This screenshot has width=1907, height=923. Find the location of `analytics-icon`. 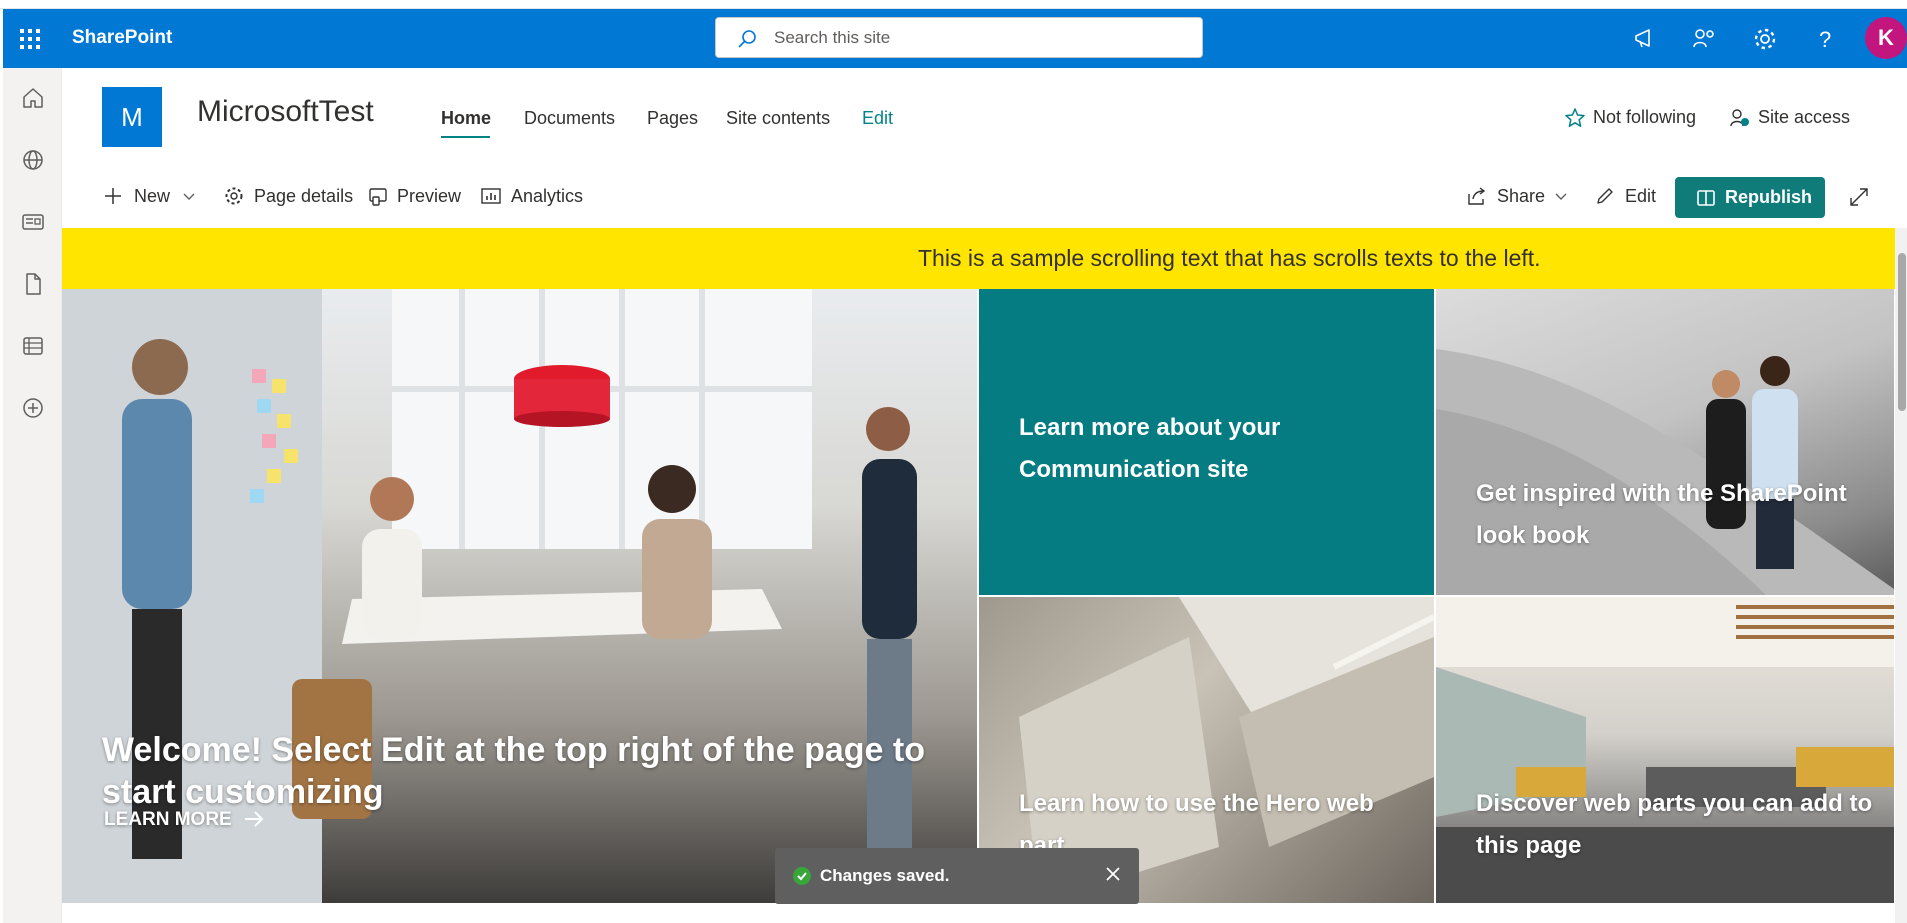

analytics-icon is located at coordinates (491, 196).